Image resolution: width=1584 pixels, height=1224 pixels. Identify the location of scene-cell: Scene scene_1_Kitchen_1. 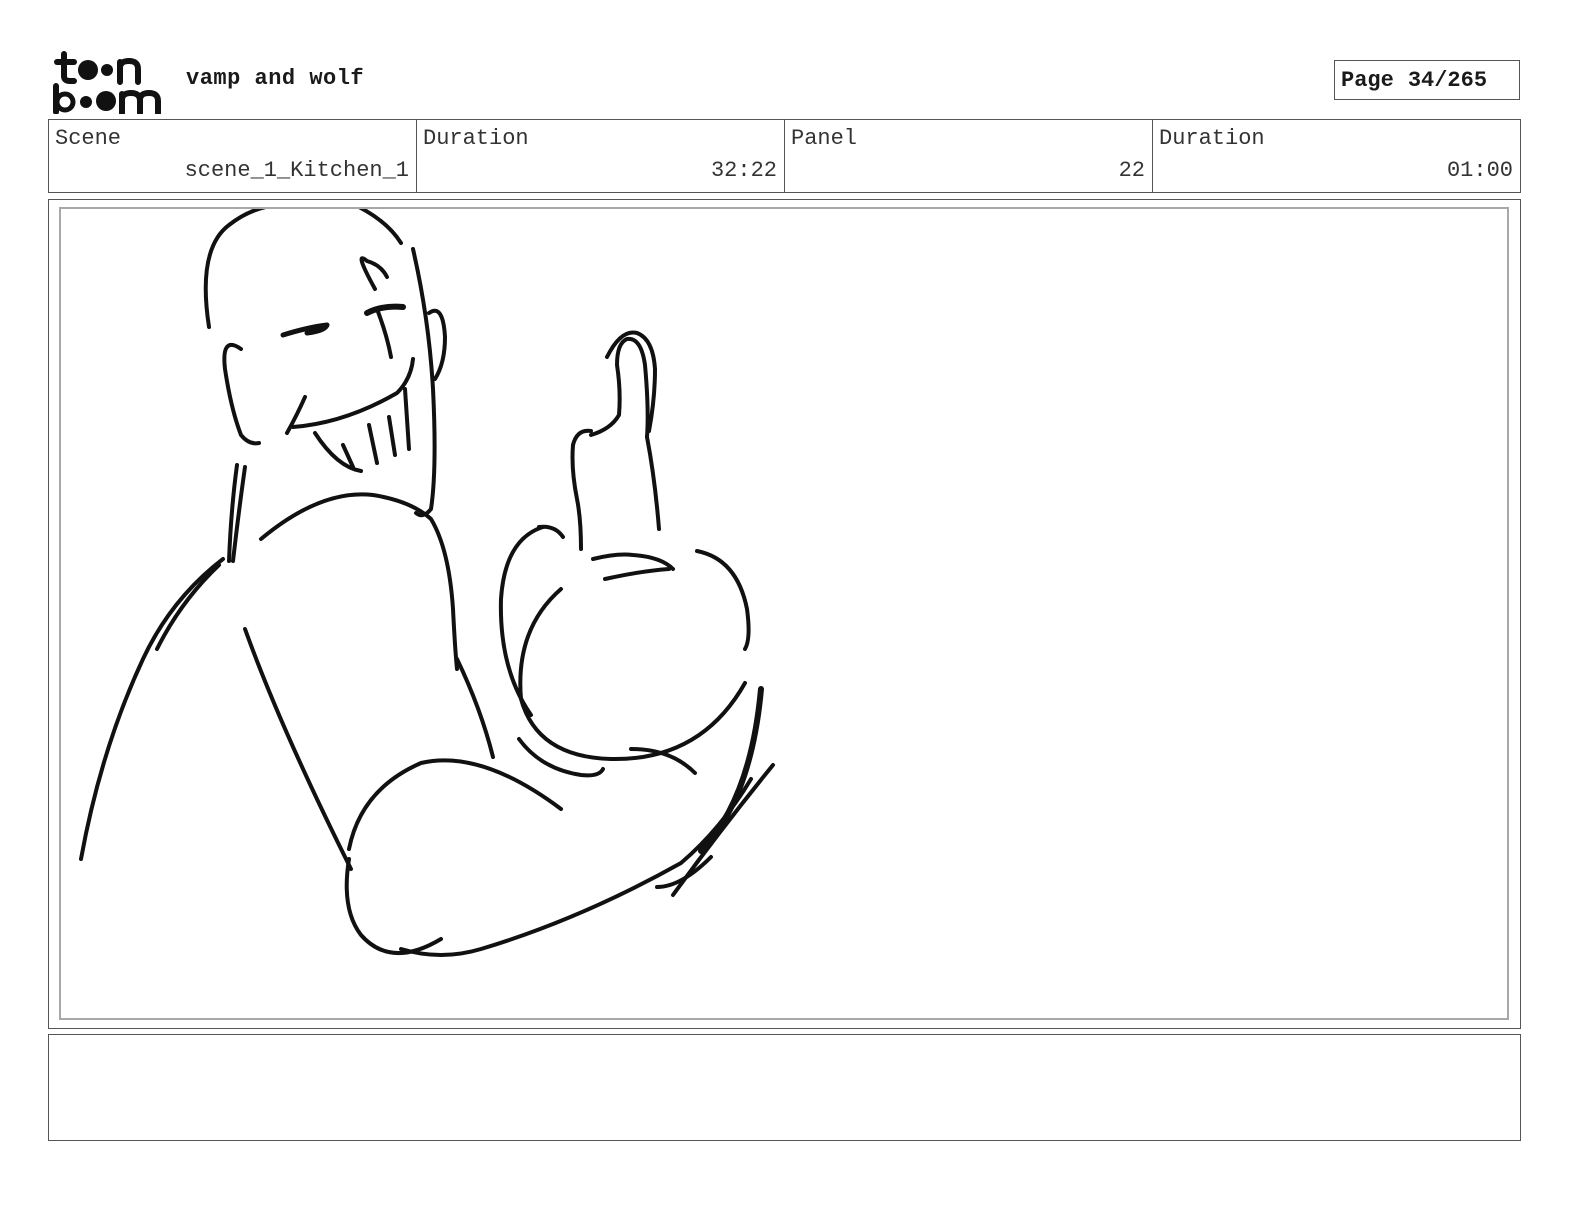
(232, 156).